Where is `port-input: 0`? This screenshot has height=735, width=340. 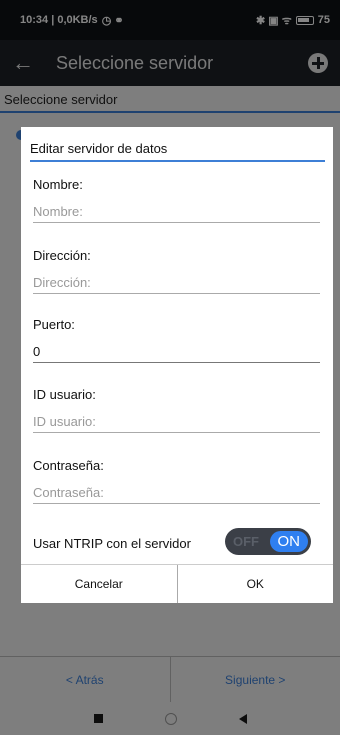 port-input: 0 is located at coordinates (176, 353).